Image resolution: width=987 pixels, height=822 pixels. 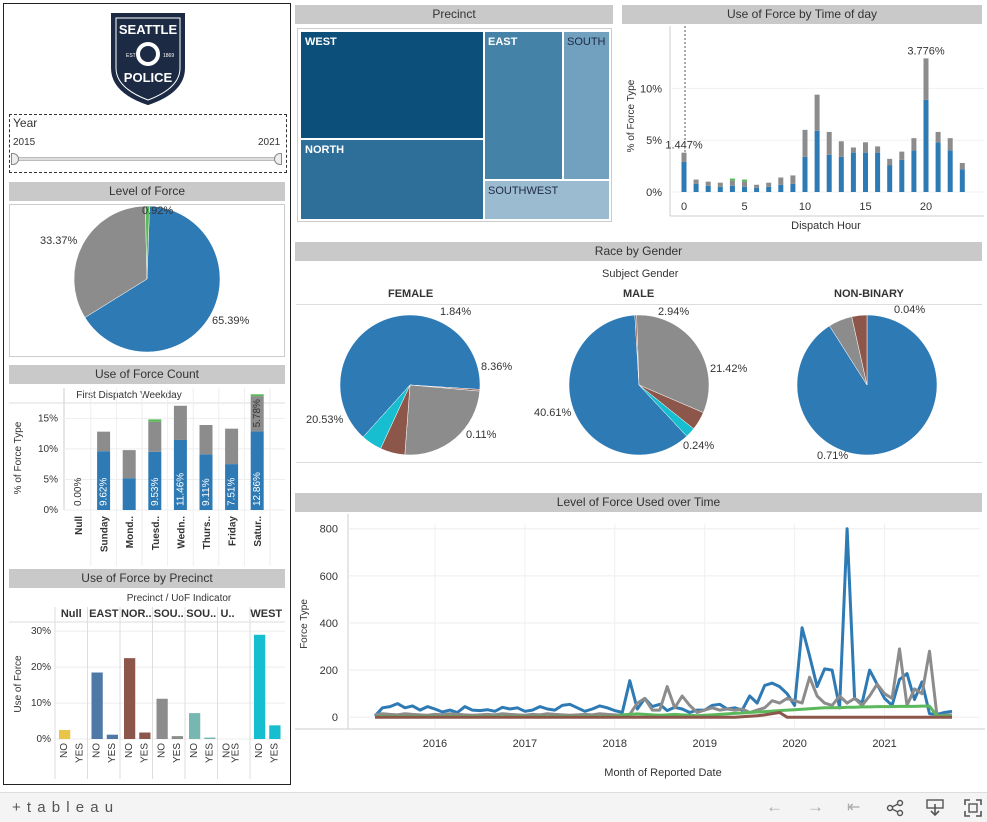 I want to click on precinct-ytick: 20%, so click(x=41, y=667).